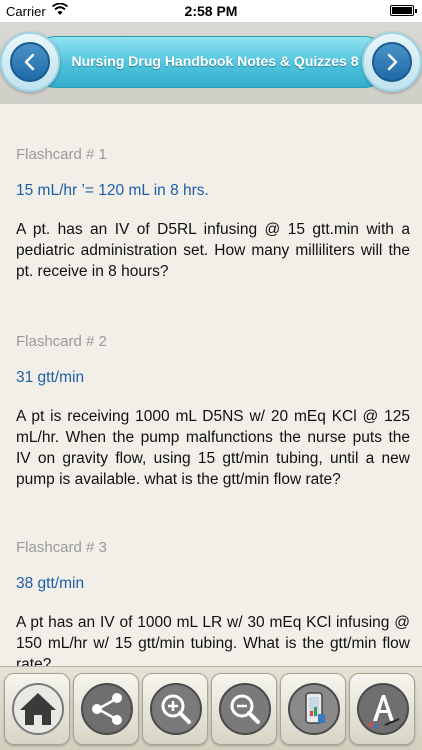 The width and height of the screenshot is (422, 750). I want to click on bottom-toolbar, so click(211, 708).